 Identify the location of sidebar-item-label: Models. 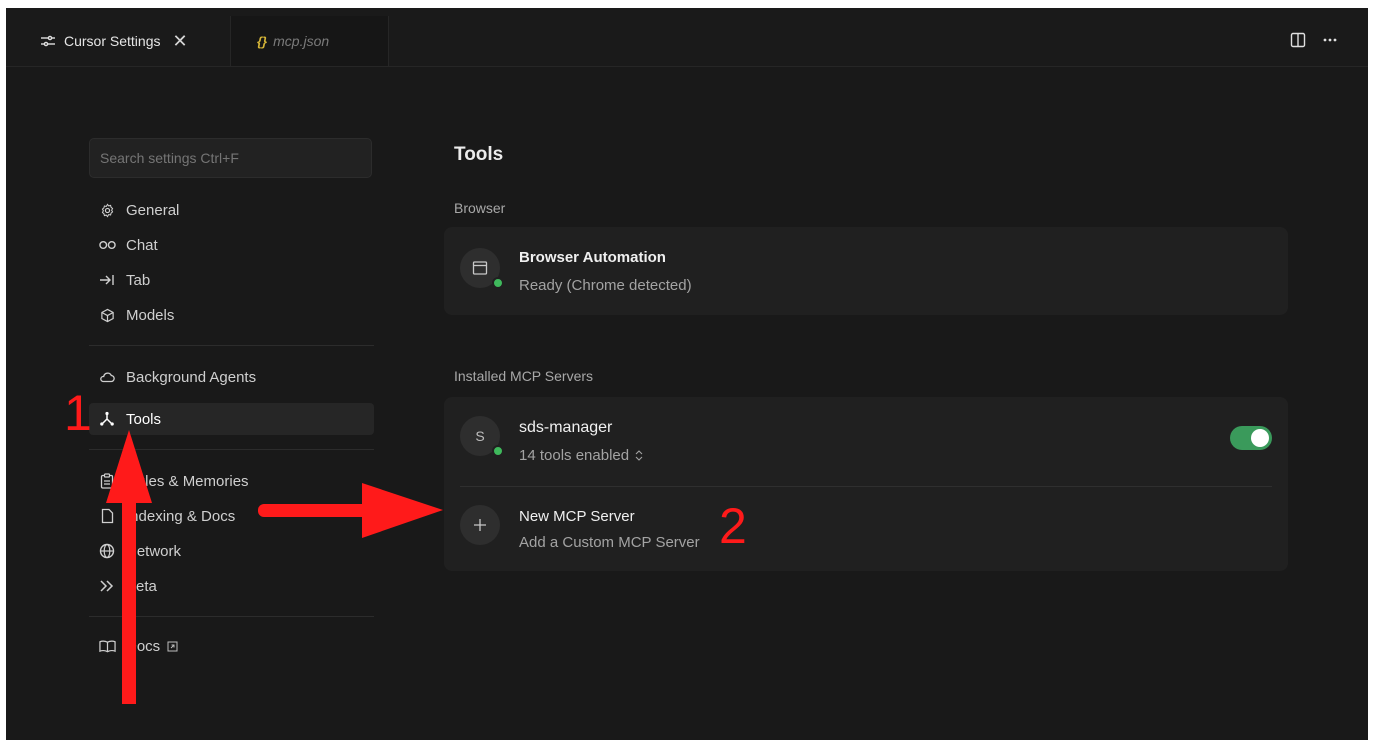
(150, 315).